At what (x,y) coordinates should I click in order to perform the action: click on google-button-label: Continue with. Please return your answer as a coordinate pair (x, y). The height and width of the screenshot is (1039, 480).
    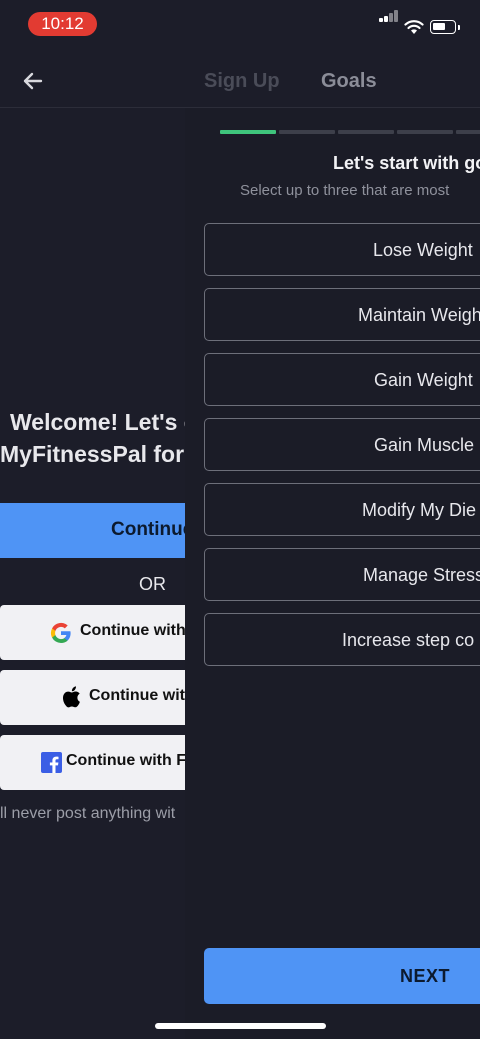
    Looking at the image, I should click on (132, 630).